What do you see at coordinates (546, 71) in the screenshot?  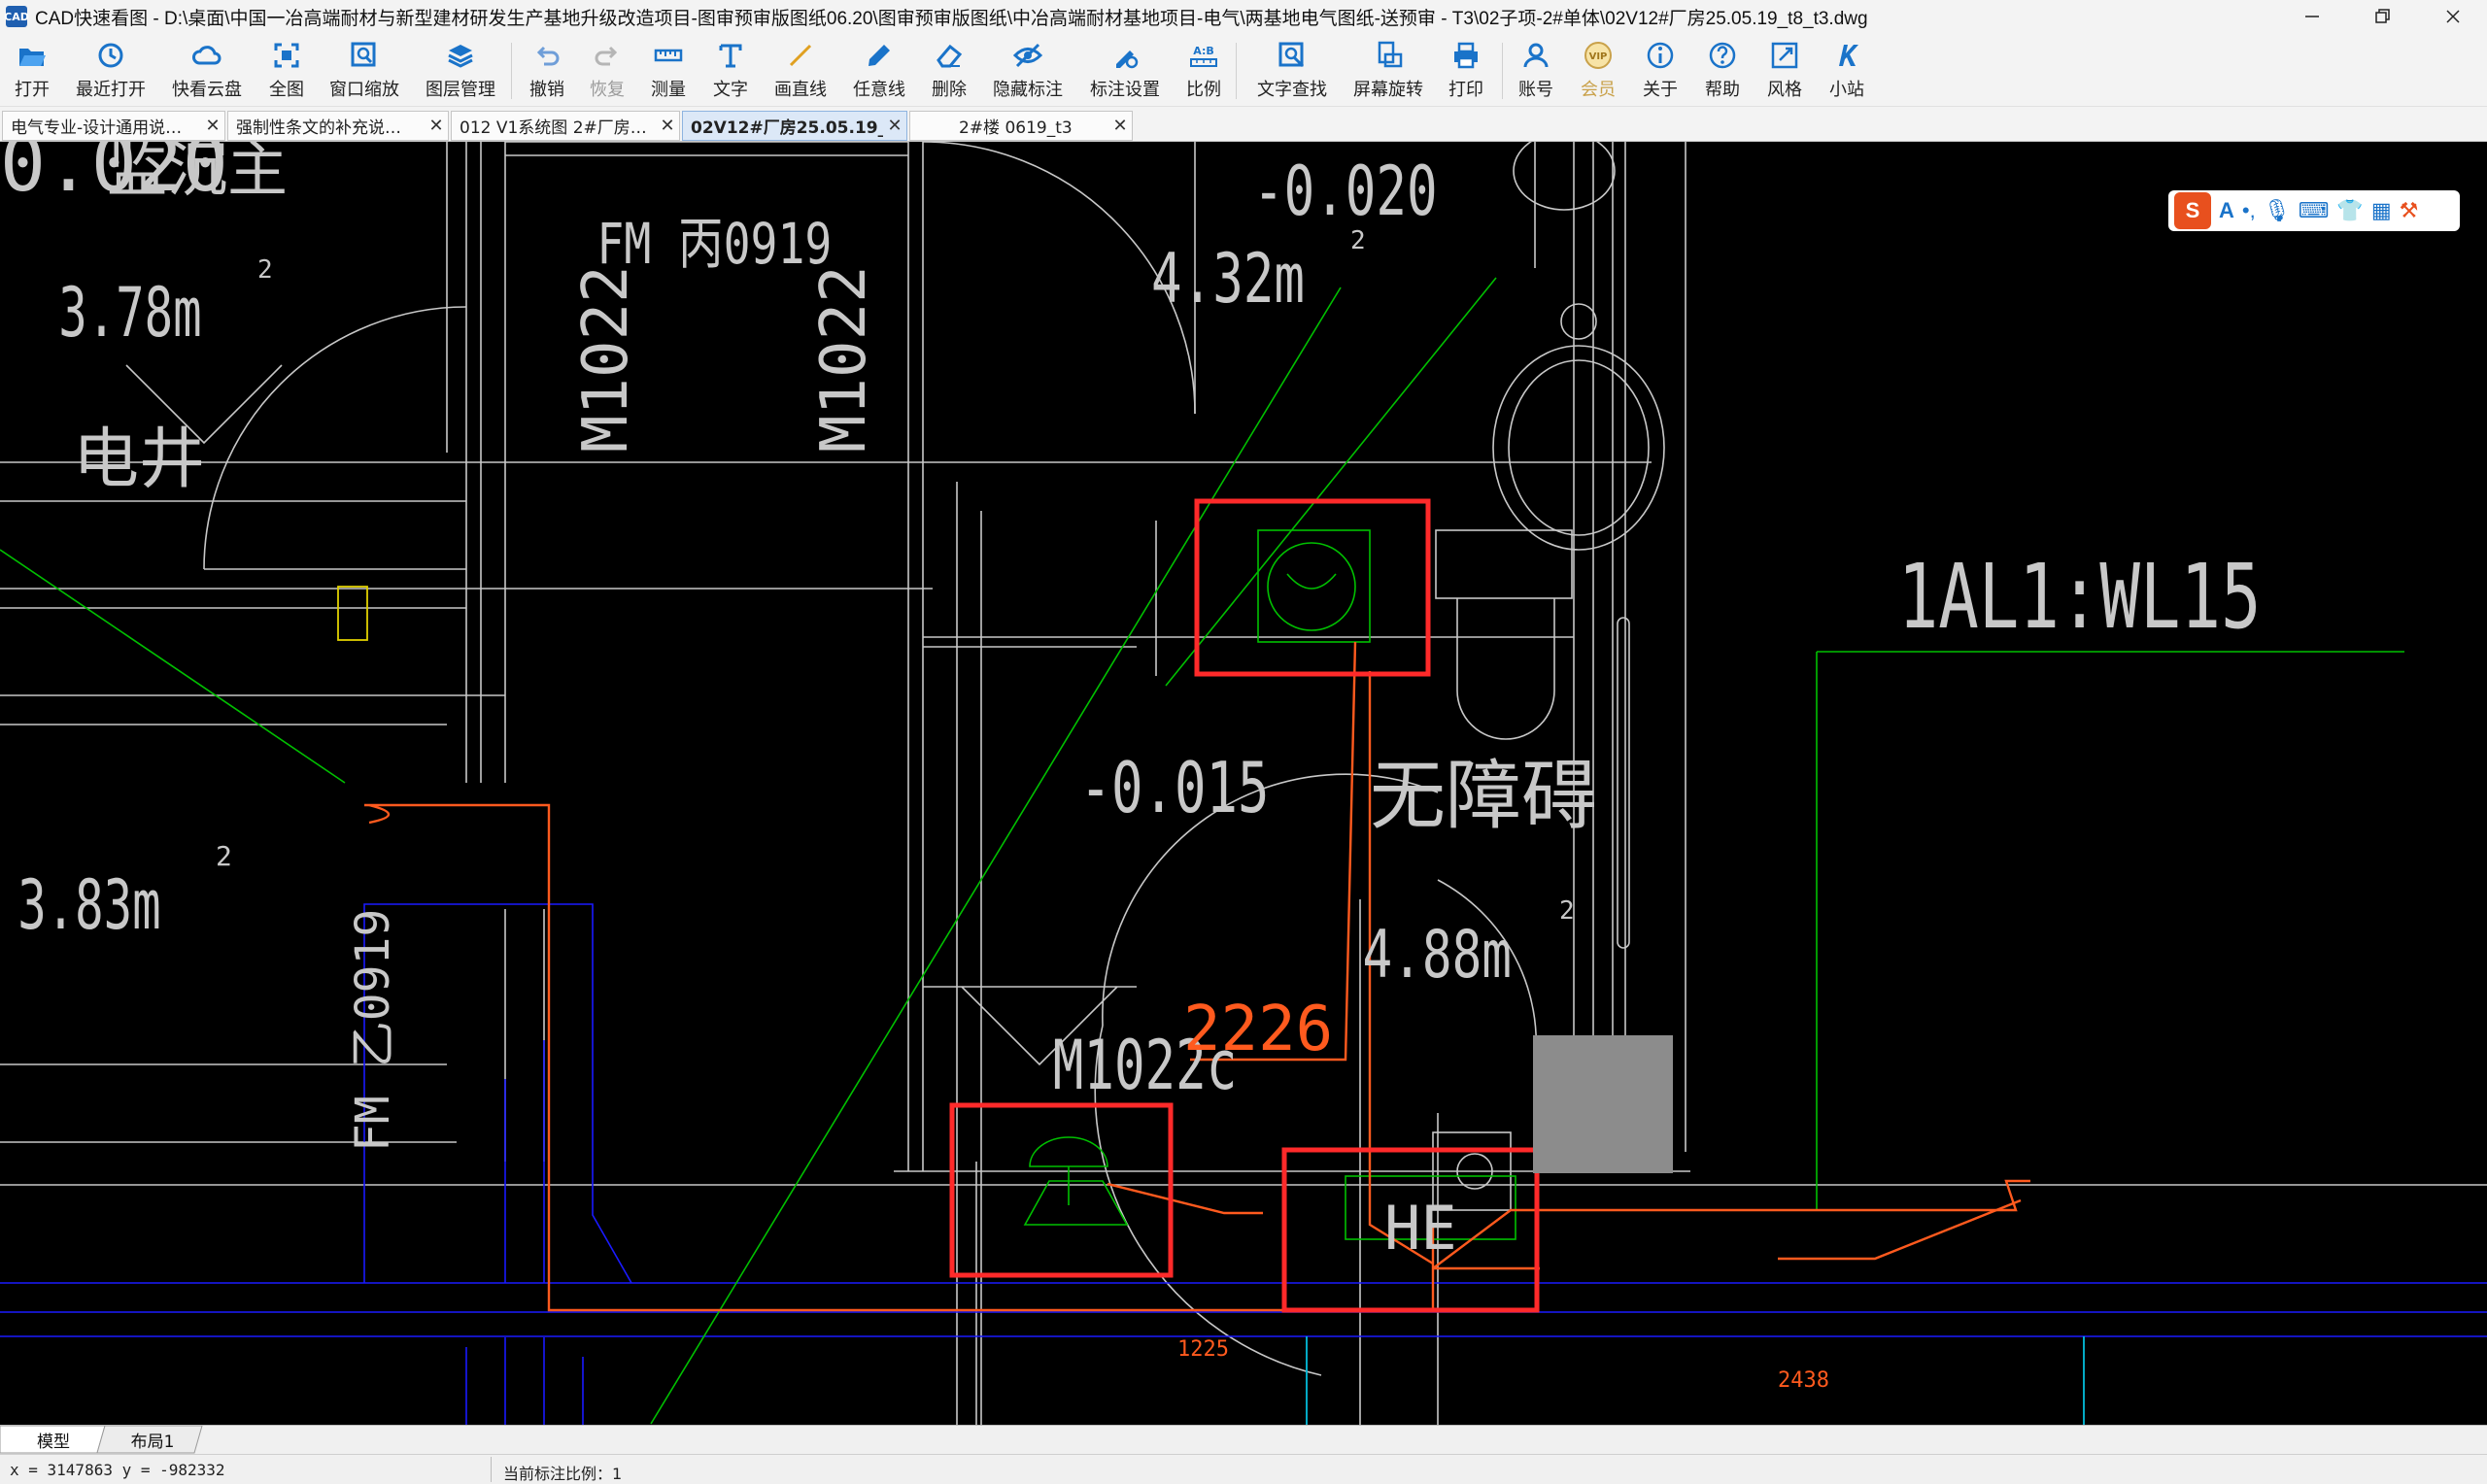 I see `undo-button: 撤销` at bounding box center [546, 71].